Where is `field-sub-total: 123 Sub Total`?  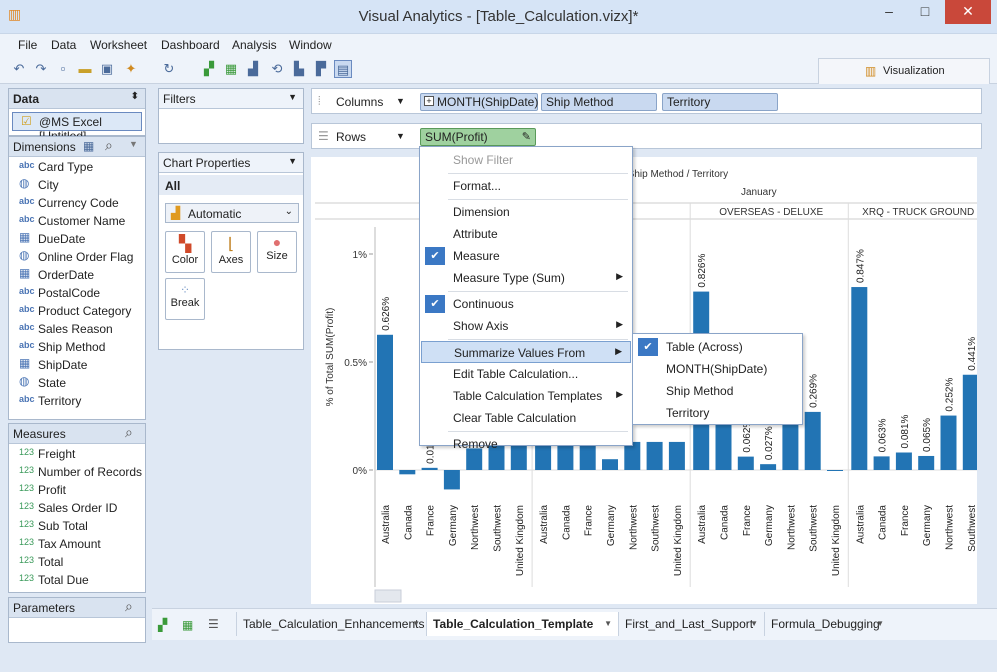 field-sub-total: 123 Sub Total is located at coordinates (77, 526).